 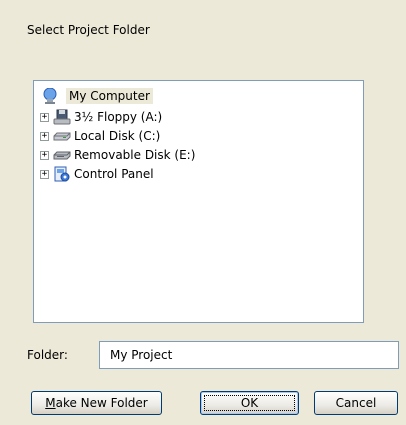 I want to click on tree-item-label: 3½ Floppy (A:), so click(x=118, y=117).